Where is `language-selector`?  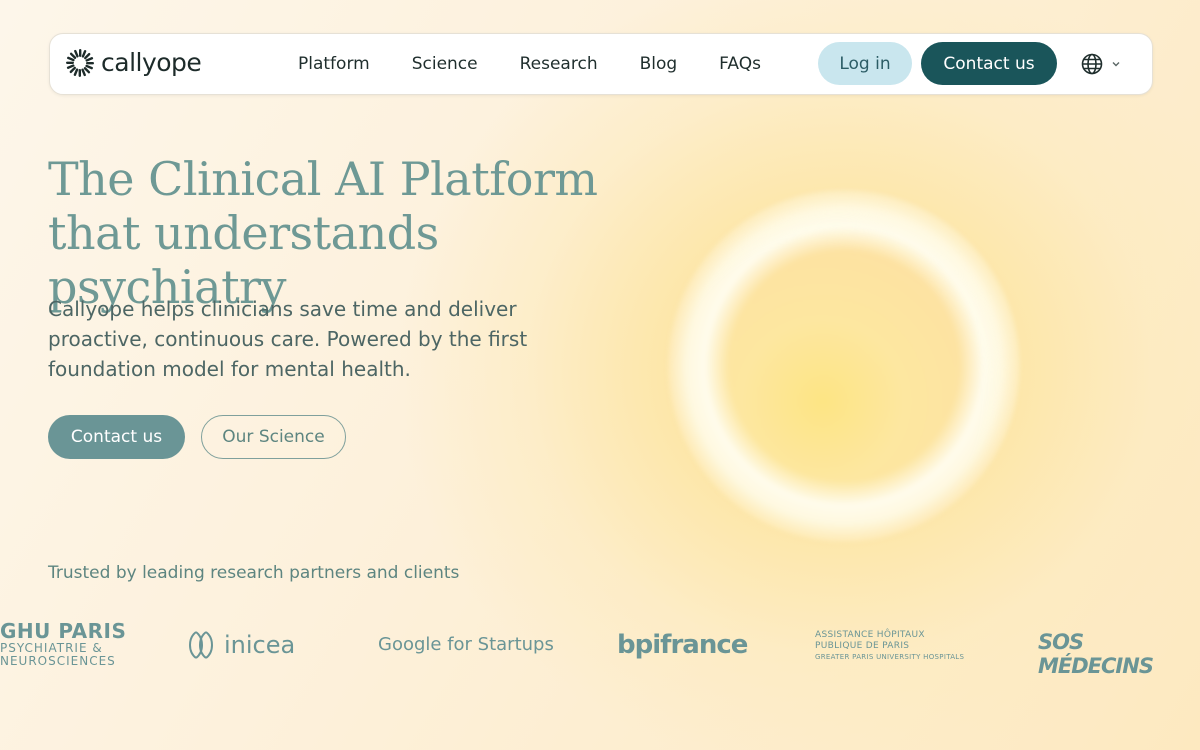
language-selector is located at coordinates (1102, 64).